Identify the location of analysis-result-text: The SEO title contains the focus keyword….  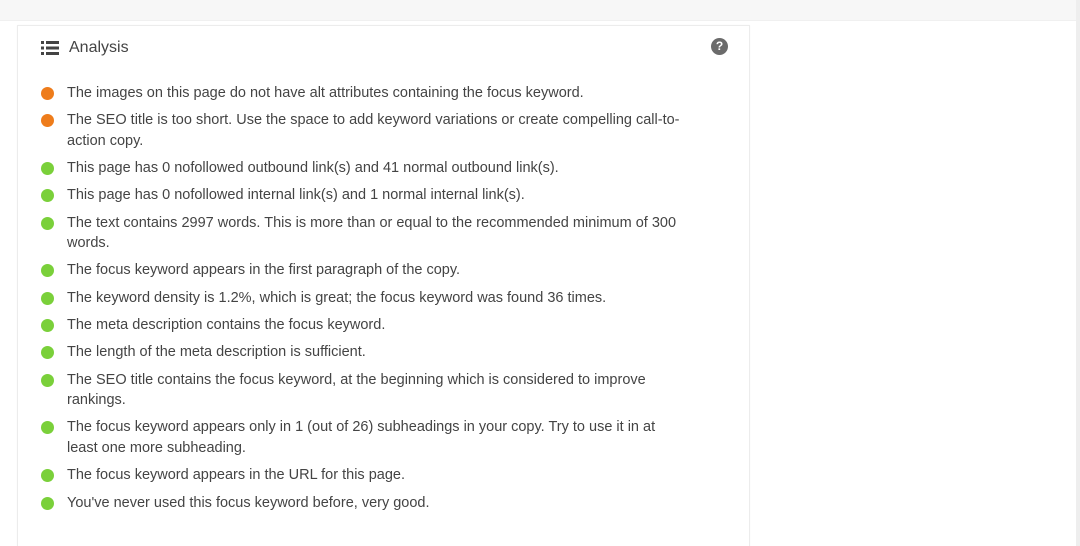
(356, 390).